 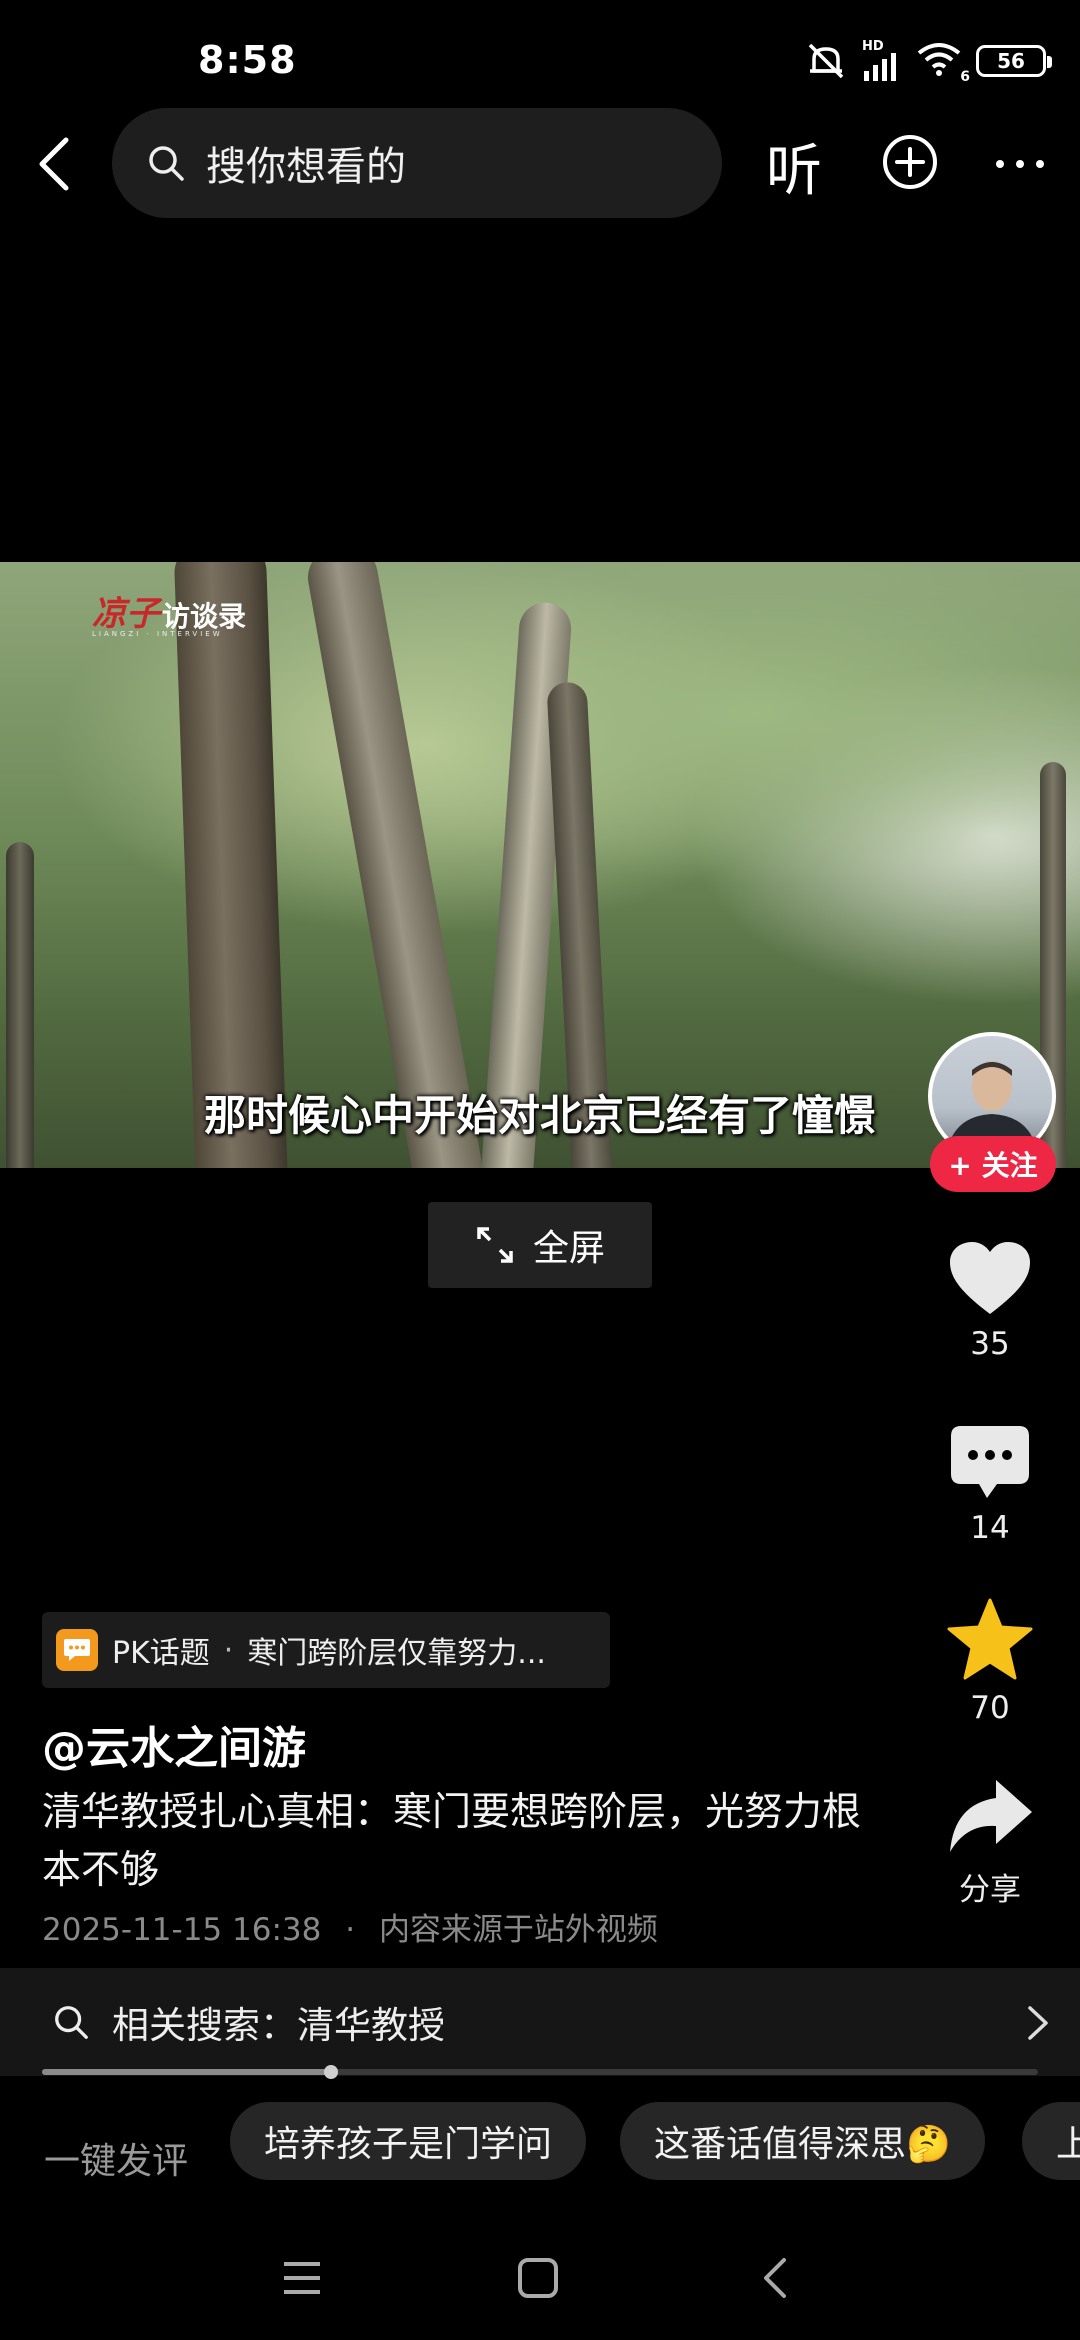 I want to click on expand-icon, so click(x=495, y=1245).